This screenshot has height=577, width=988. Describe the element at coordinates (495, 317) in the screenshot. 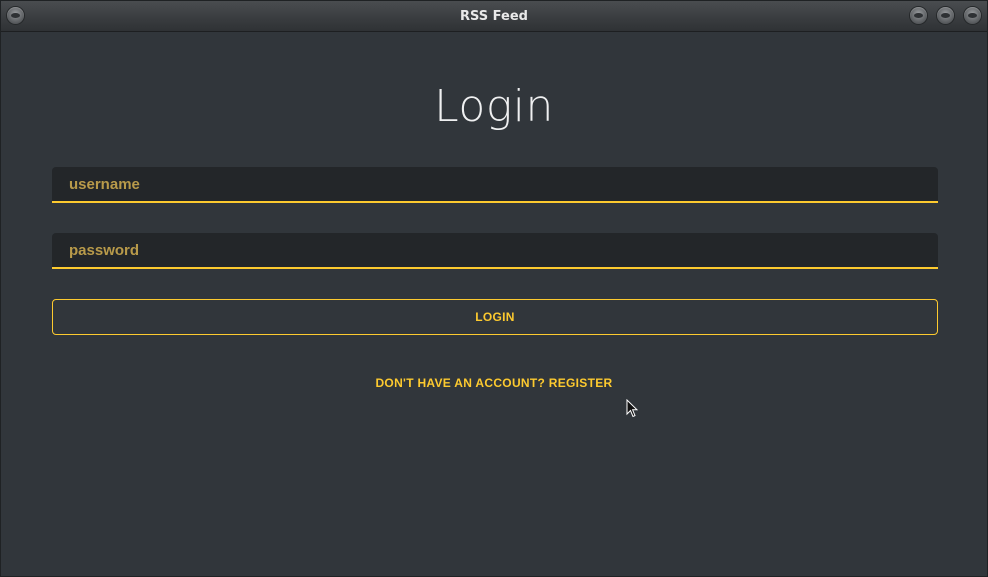

I see `login-button: LOGIN` at that location.